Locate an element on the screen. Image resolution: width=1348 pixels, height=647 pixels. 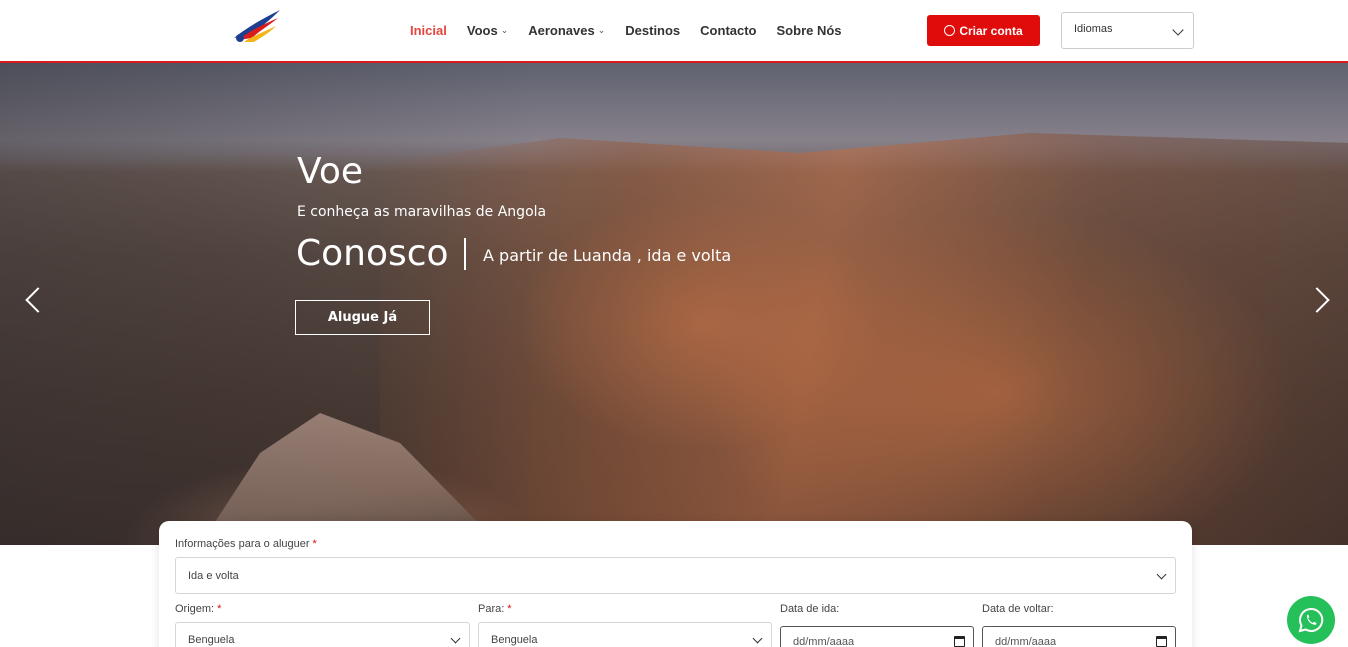
return-date-label: Data de voltar: is located at coordinates (1018, 609).